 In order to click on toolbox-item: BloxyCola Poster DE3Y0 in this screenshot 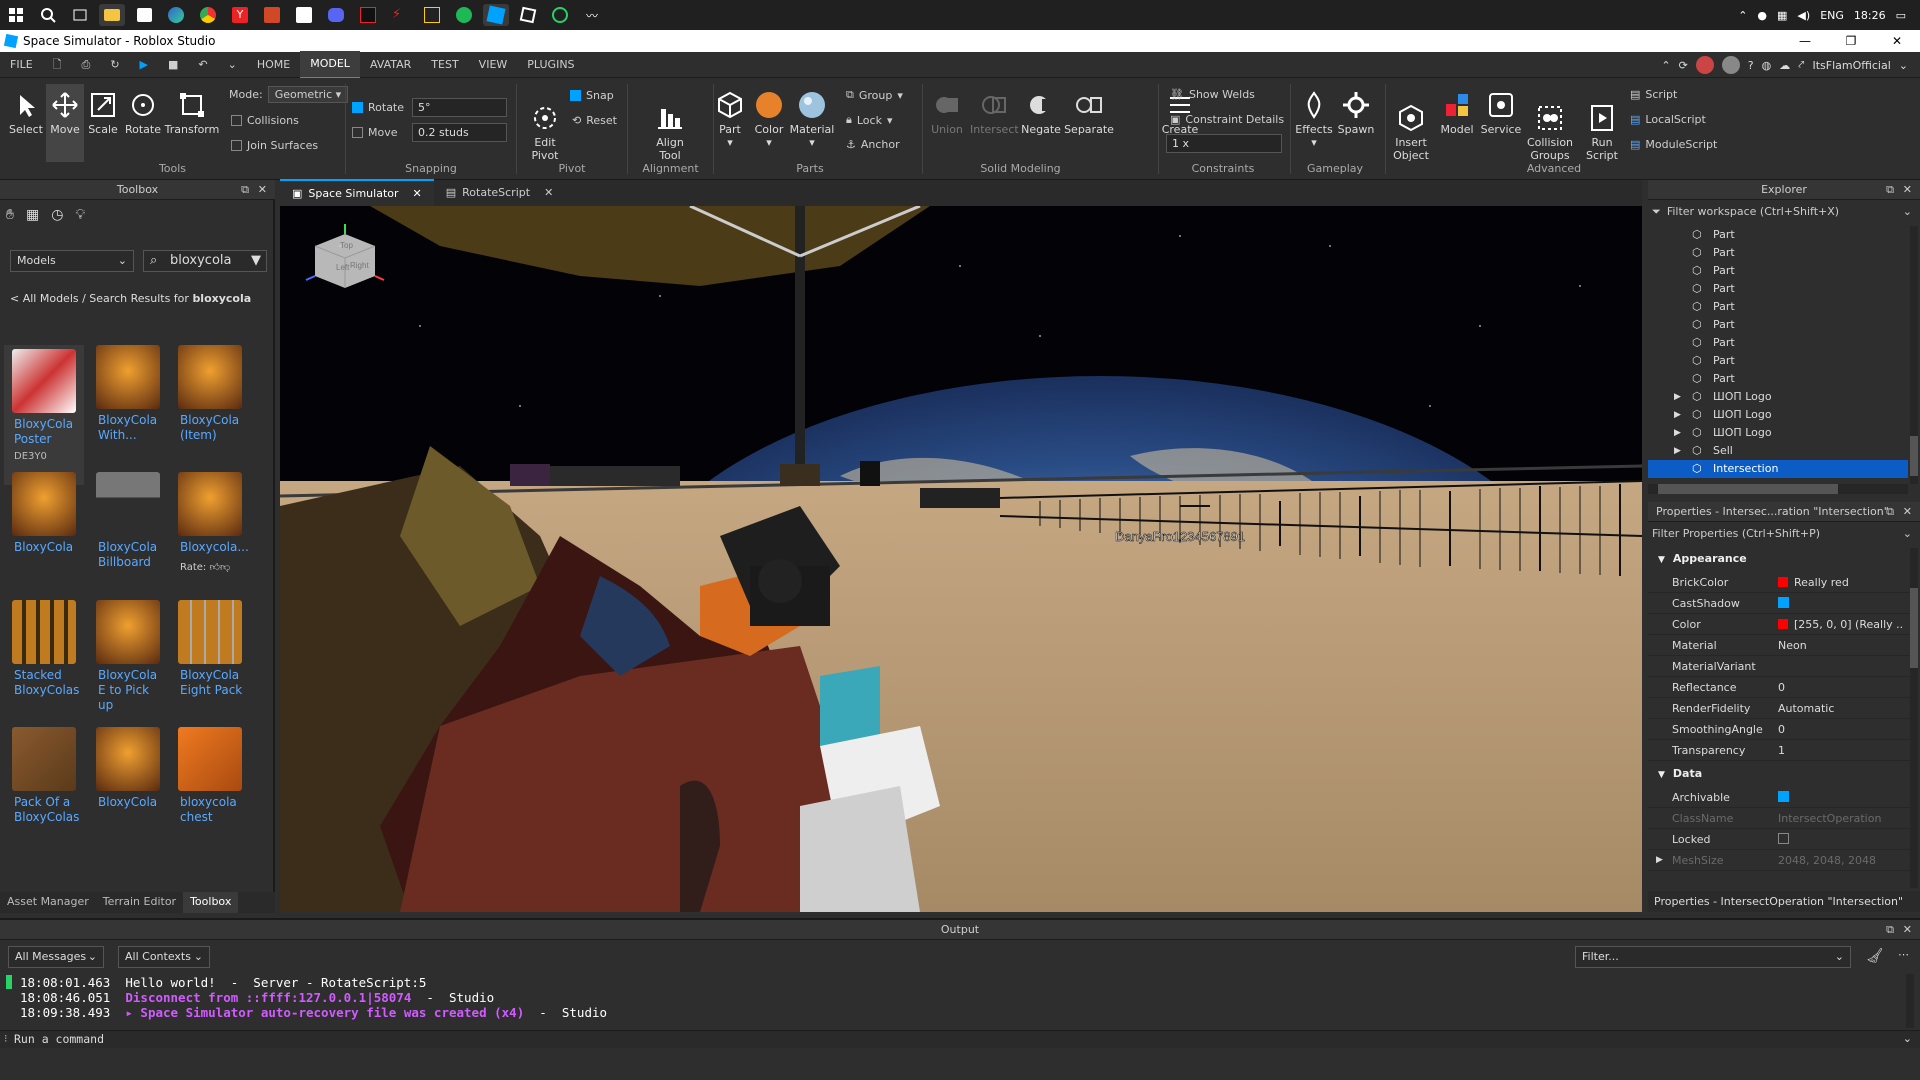, I will do `click(44, 415)`.